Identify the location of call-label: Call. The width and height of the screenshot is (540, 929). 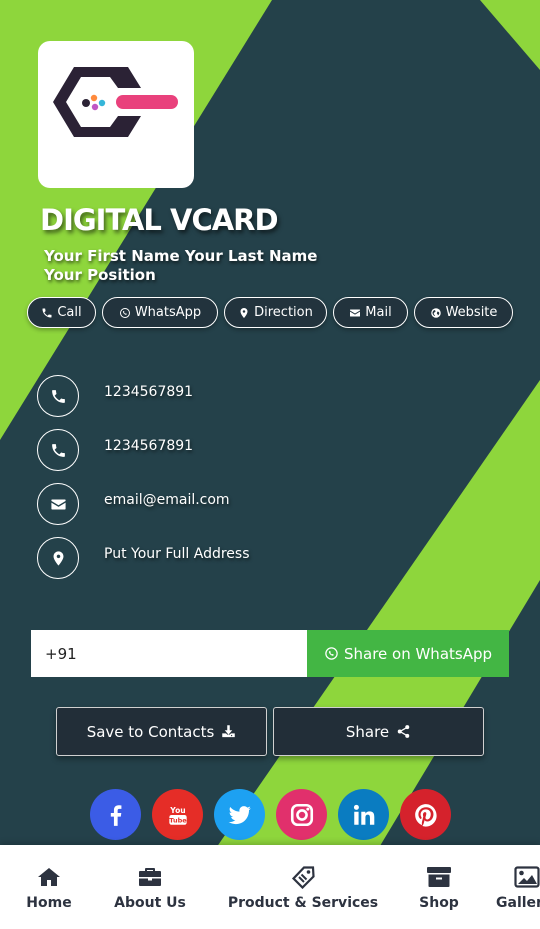
(69, 312).